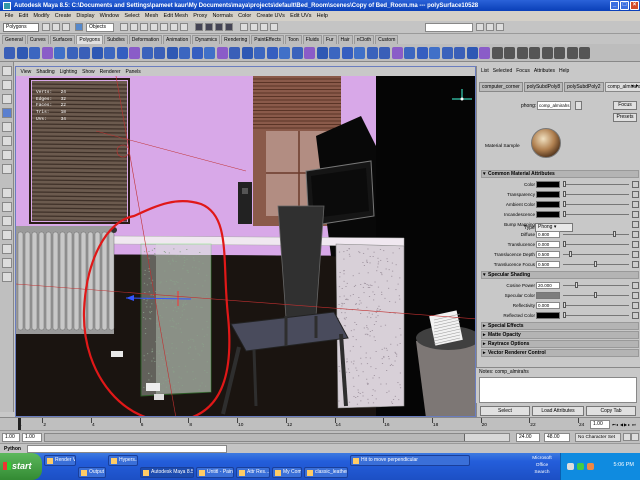  What do you see at coordinates (47, 53) in the screenshot?
I see `poly-cone-icon` at bounding box center [47, 53].